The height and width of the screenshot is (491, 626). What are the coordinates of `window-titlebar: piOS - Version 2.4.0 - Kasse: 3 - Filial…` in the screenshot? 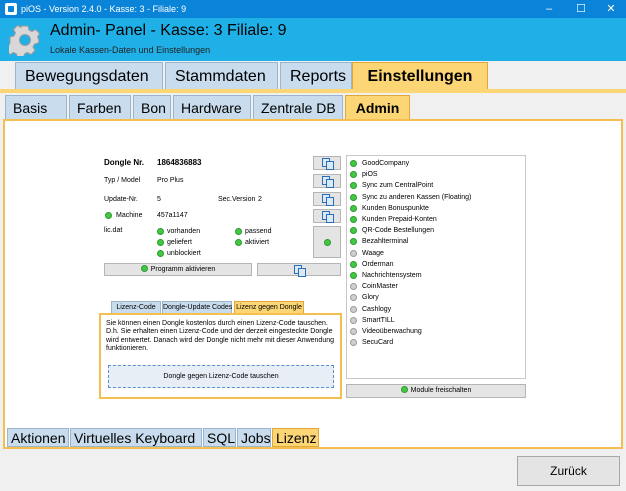 It's located at (313, 9).